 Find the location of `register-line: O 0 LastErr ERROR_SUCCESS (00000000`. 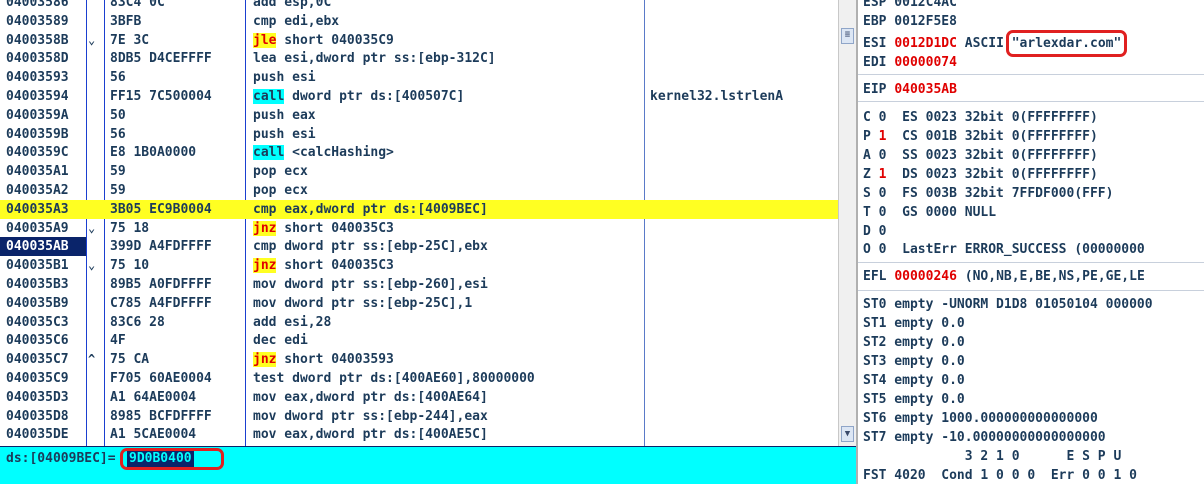

register-line: O 0 LastErr ERROR_SUCCESS (00000000 is located at coordinates (1004, 249).